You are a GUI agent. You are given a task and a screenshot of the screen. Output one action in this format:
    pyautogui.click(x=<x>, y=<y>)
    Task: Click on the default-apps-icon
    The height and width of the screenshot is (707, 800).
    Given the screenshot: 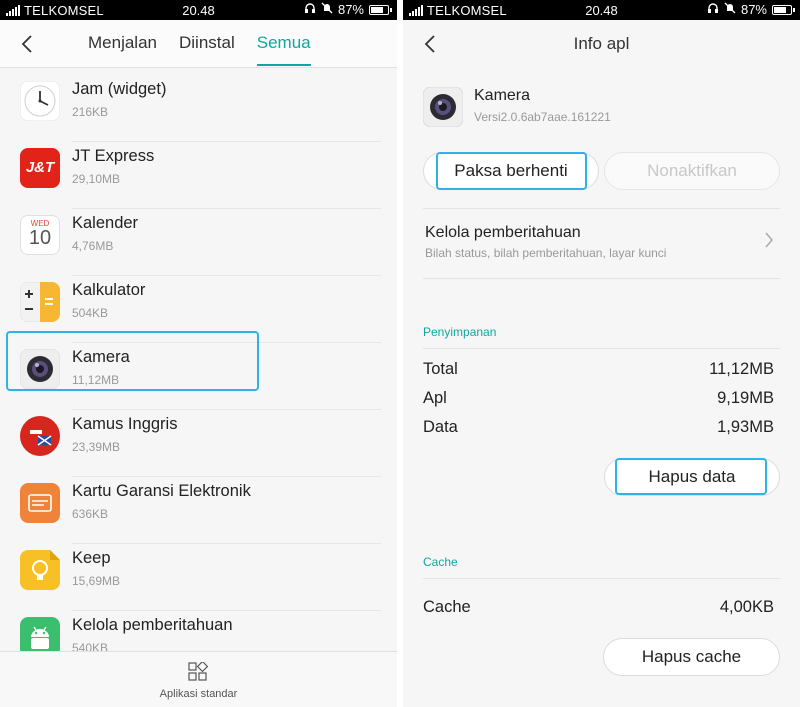 What is the action you would take?
    pyautogui.click(x=198, y=671)
    